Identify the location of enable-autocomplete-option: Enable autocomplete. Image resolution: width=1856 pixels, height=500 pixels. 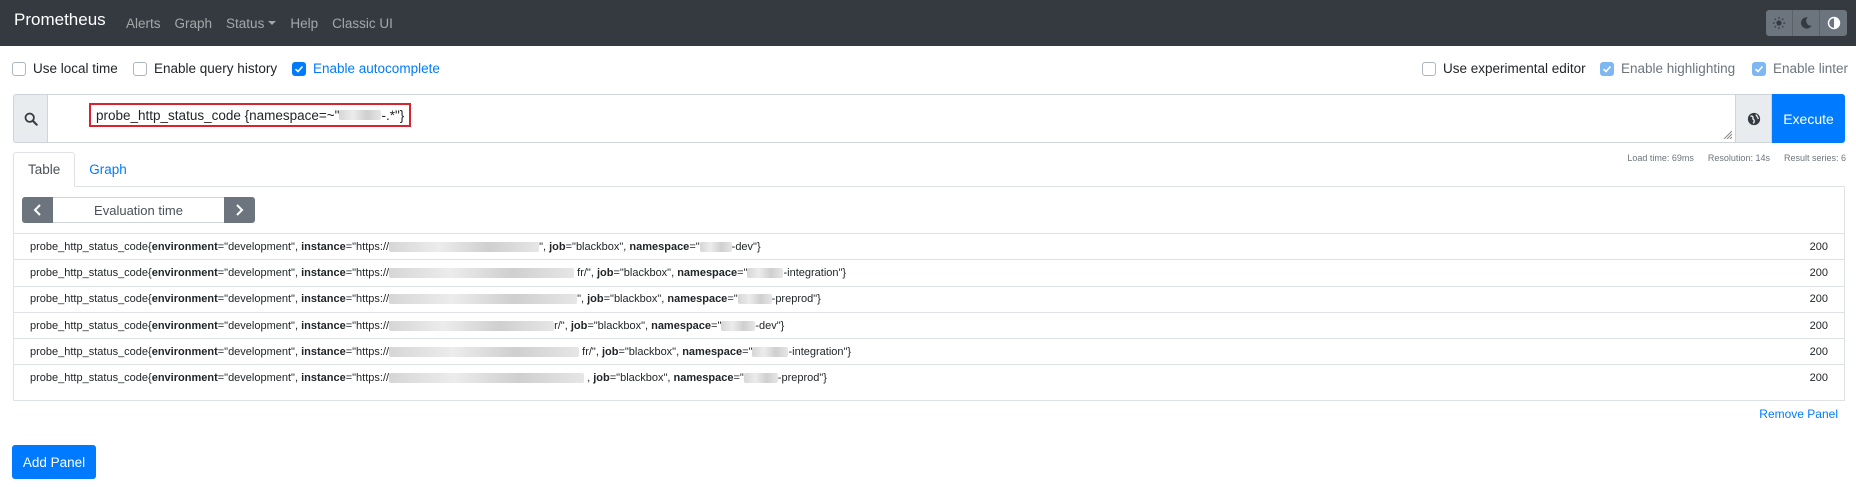
(366, 68).